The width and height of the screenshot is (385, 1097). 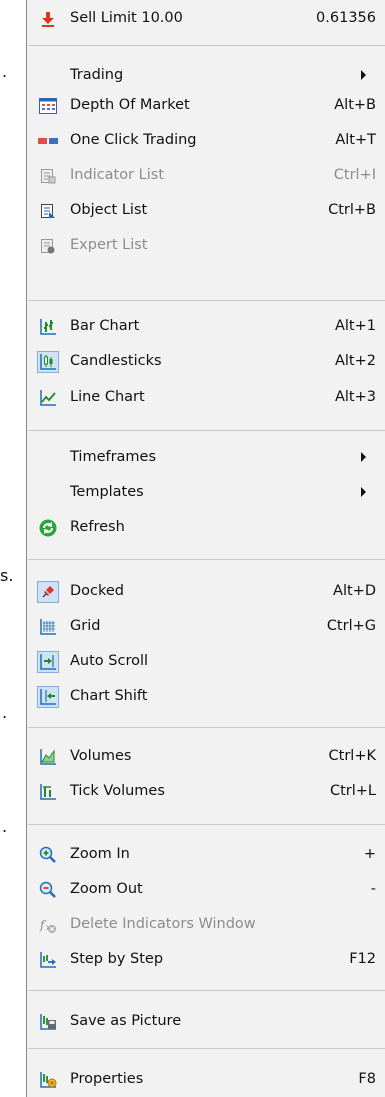 What do you see at coordinates (48, 697) in the screenshot?
I see `chart-shift-icon` at bounding box center [48, 697].